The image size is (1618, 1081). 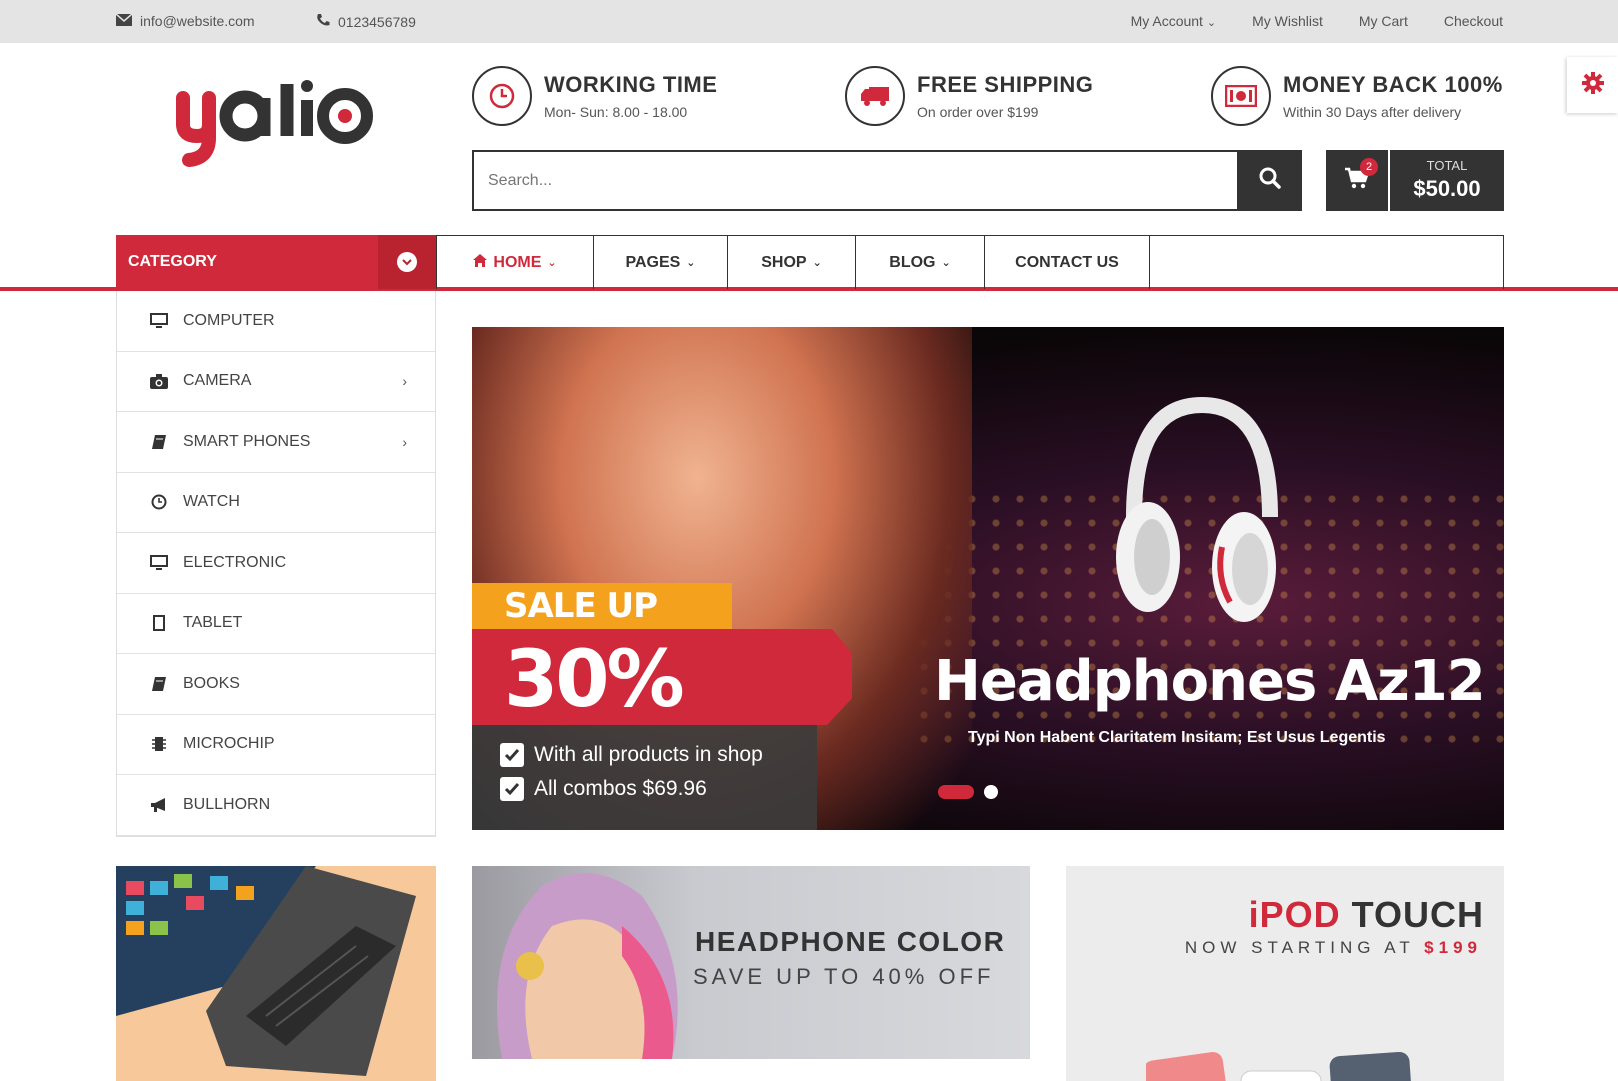 I want to click on camera-icon, so click(x=159, y=381).